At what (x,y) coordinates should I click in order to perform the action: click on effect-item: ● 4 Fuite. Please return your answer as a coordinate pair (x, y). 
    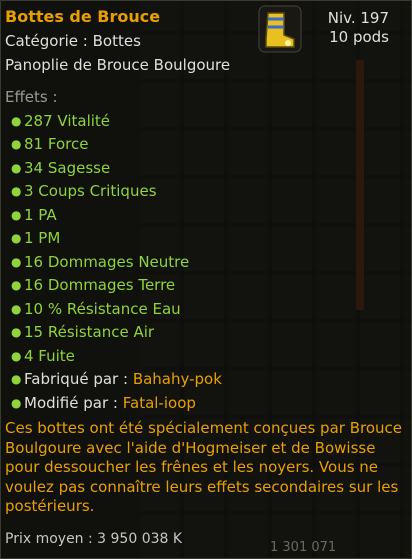
    Looking at the image, I should click on (43, 355).